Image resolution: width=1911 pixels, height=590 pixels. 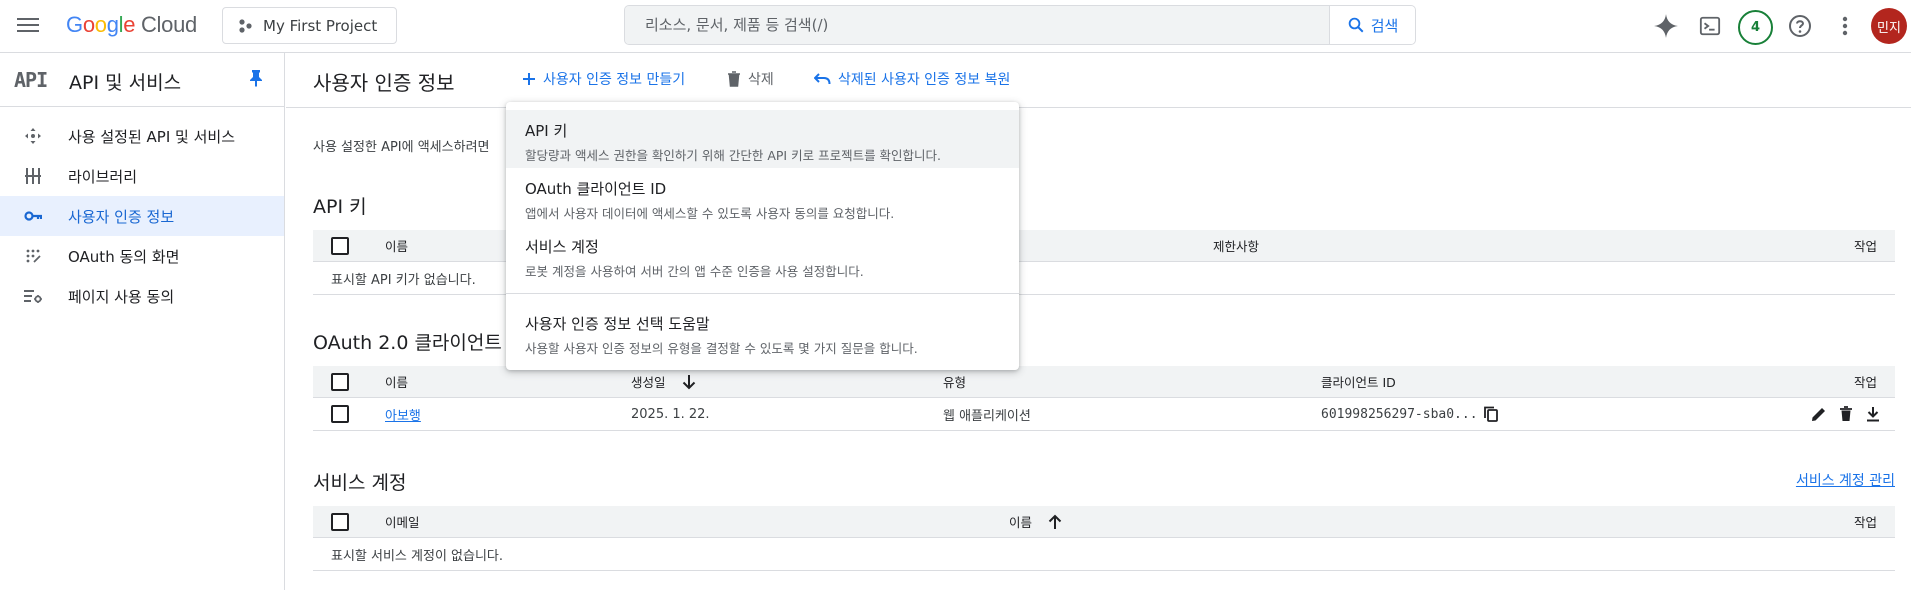 What do you see at coordinates (142, 176) in the screenshot?
I see `sidebar-item-library: 라이브러리` at bounding box center [142, 176].